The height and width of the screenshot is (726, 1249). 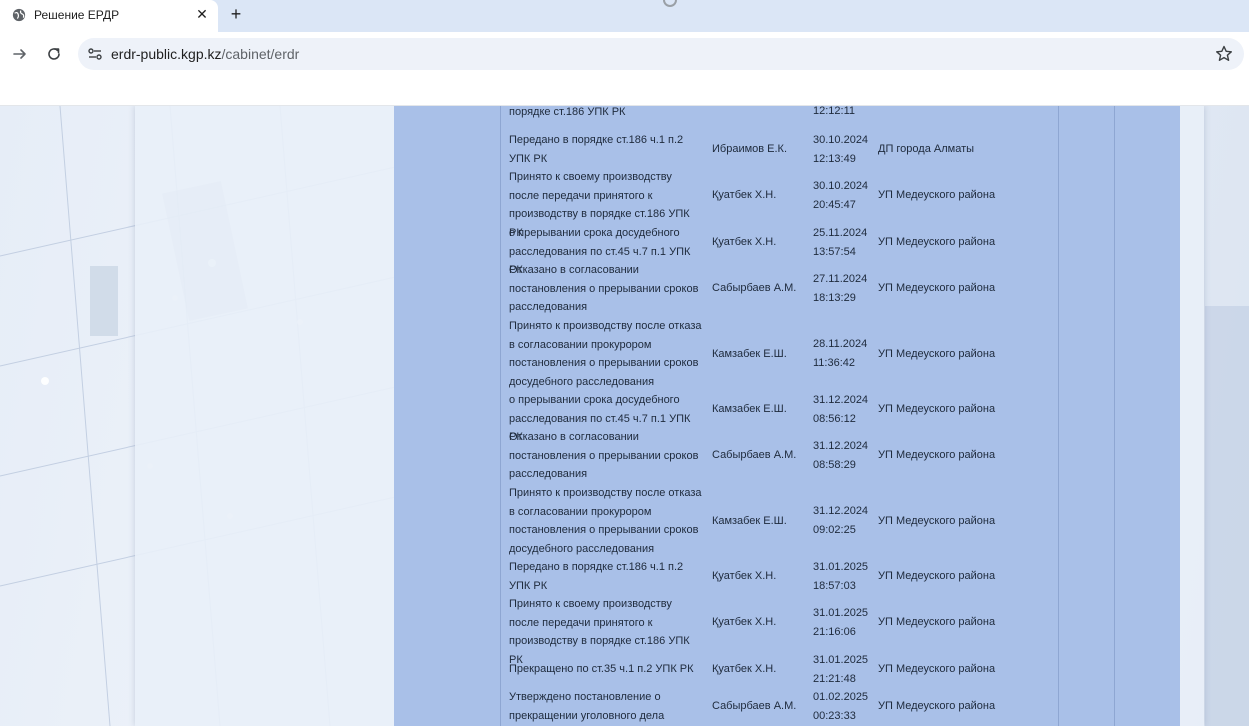 I want to click on row-date: 31.12.2024 08:56:12, so click(x=841, y=409).